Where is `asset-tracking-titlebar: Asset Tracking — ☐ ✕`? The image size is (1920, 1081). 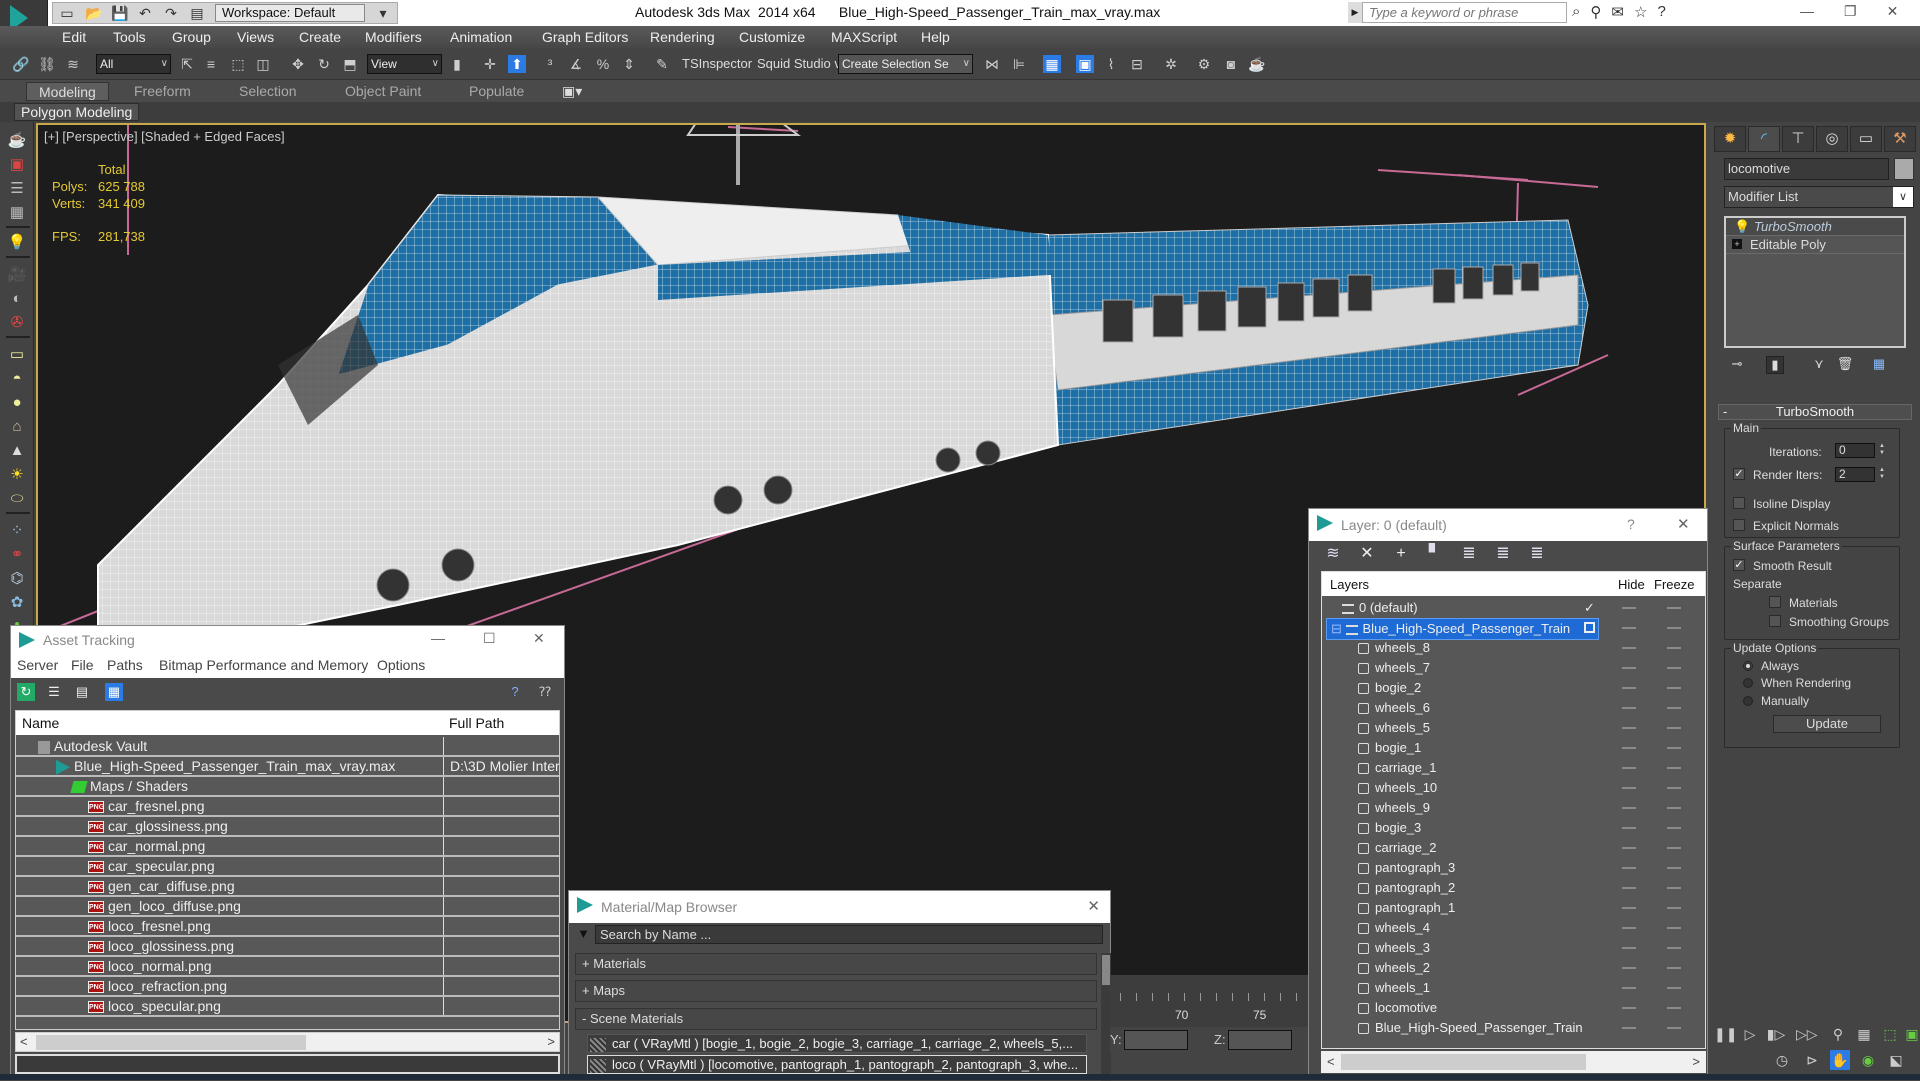 asset-tracking-titlebar: Asset Tracking — ☐ ✕ is located at coordinates (287, 640).